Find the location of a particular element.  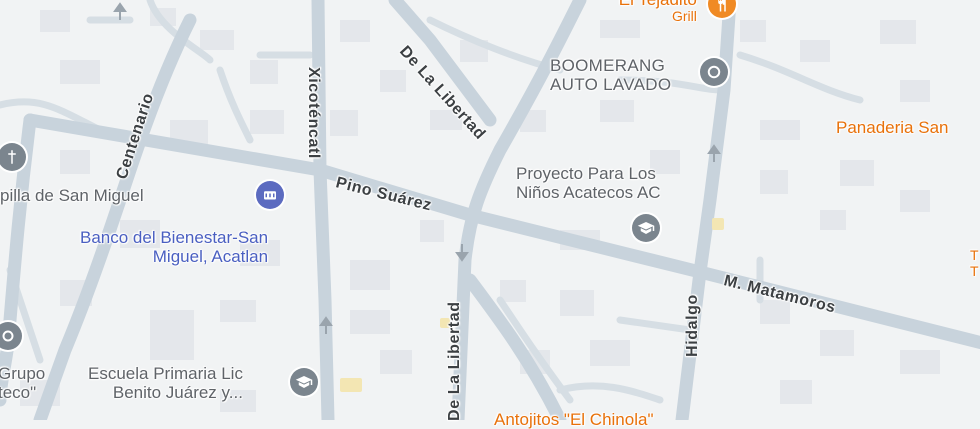

street-label-de-la-libertad-south: De La Libertad is located at coordinates (455, 361).